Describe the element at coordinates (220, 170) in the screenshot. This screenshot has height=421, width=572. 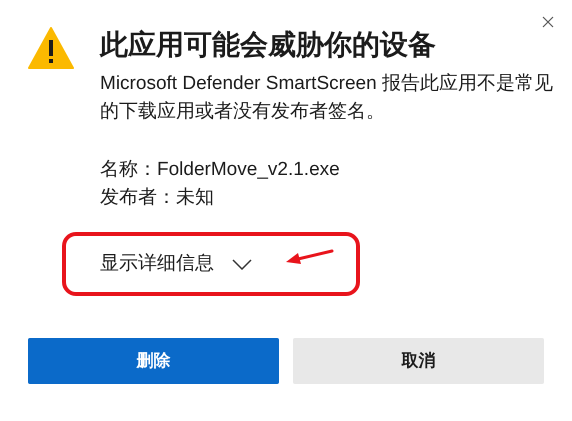
I see `info-line: 名称：FolderMove_v2.1.exe` at that location.